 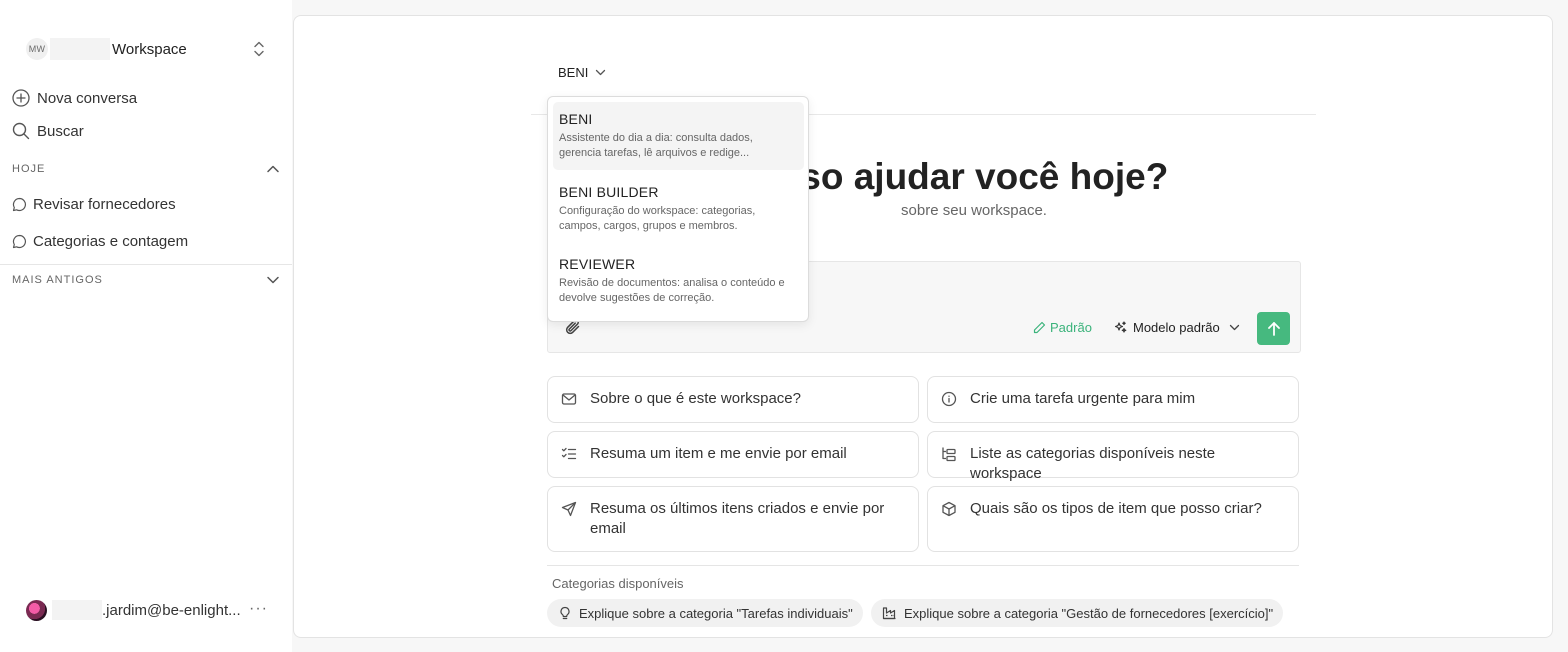 What do you see at coordinates (597, 264) in the screenshot?
I see `agent-option-name: REVIEWER` at bounding box center [597, 264].